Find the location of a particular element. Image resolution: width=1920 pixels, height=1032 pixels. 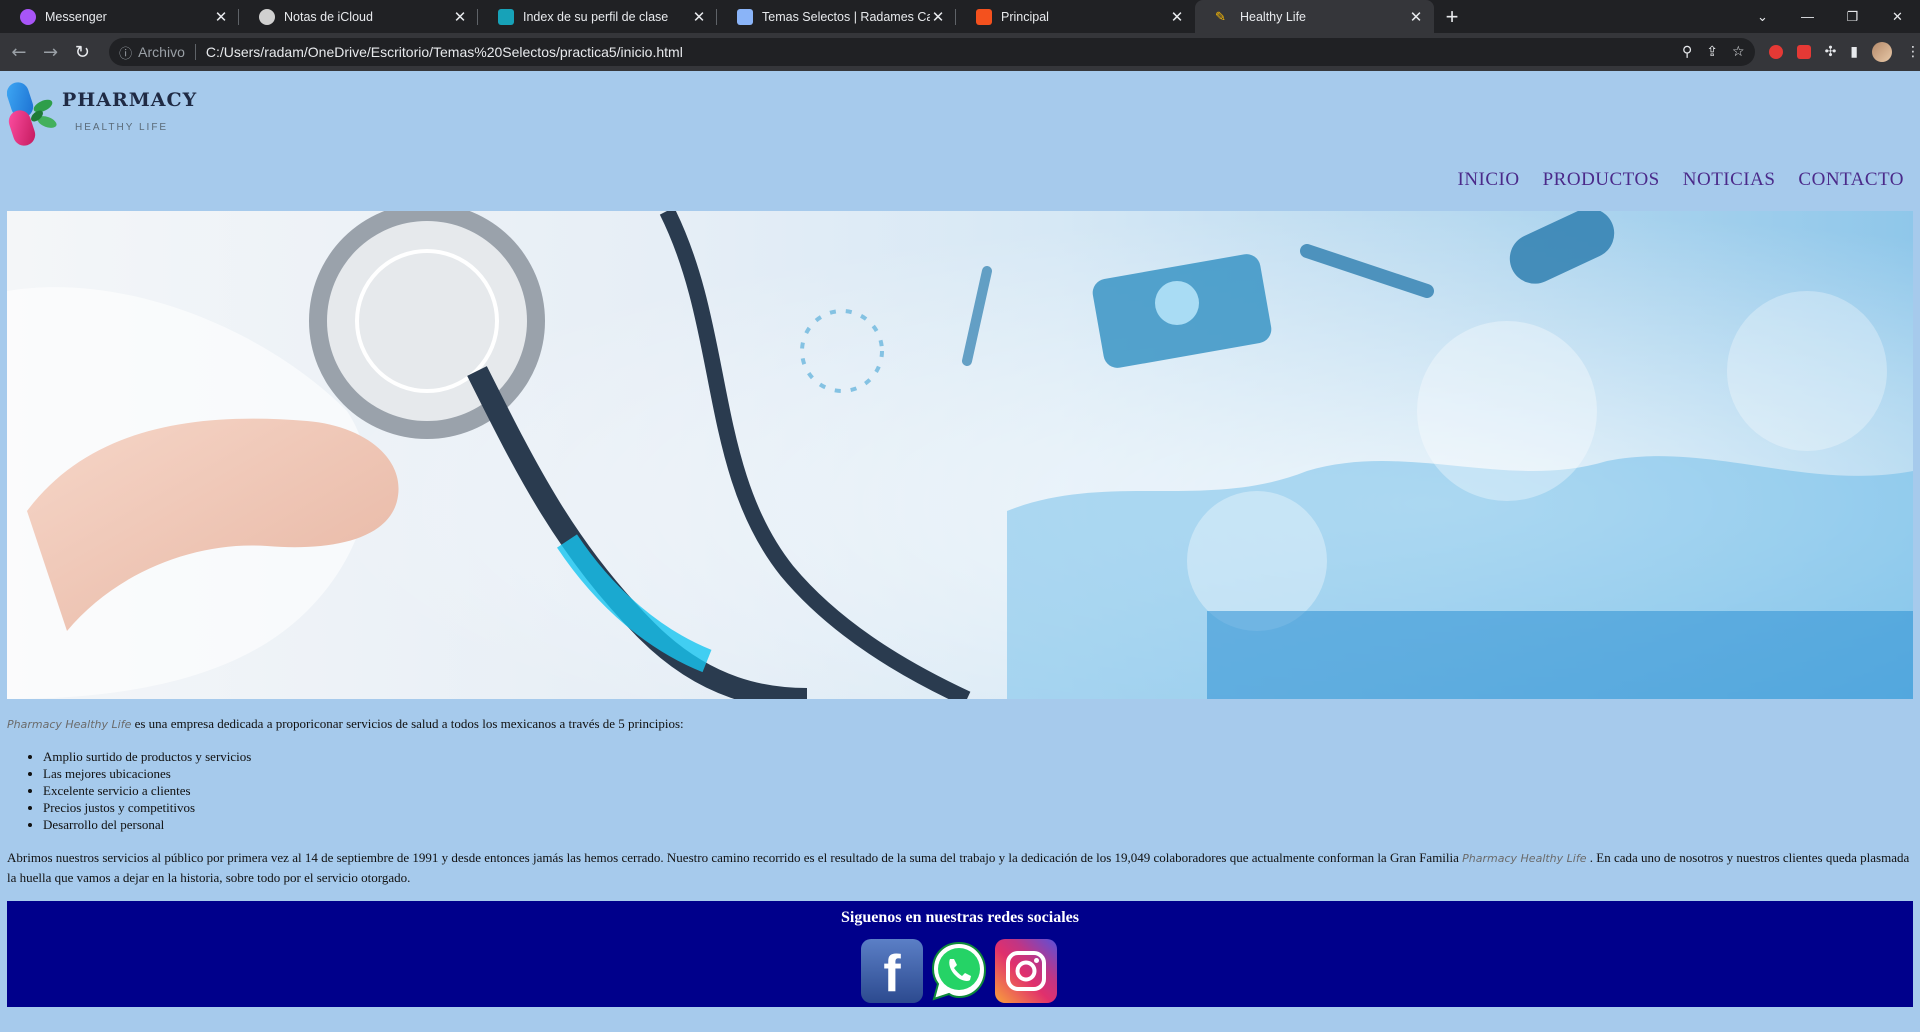

classroom-favicon-icon is located at coordinates (506, 16).